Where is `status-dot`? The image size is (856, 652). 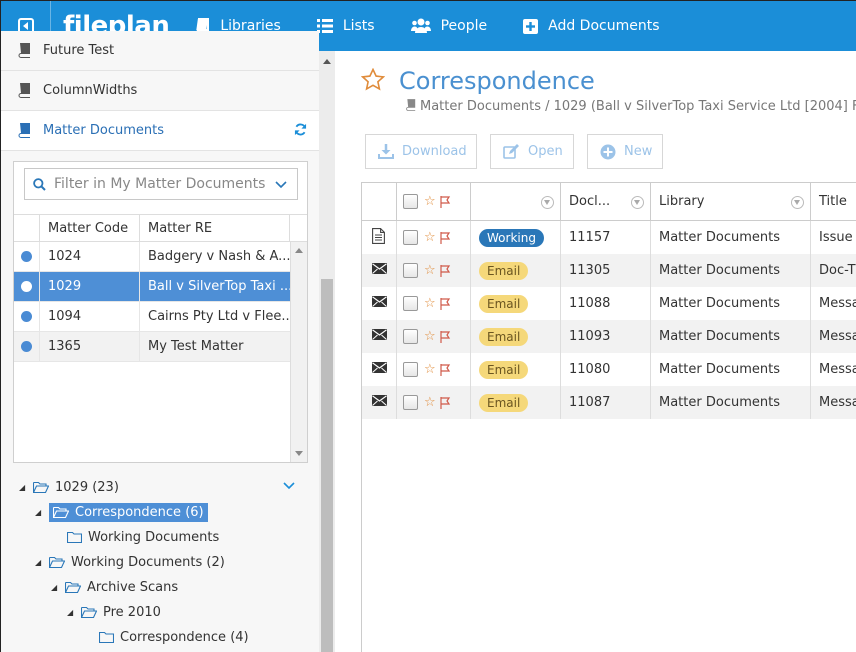
status-dot is located at coordinates (26, 346).